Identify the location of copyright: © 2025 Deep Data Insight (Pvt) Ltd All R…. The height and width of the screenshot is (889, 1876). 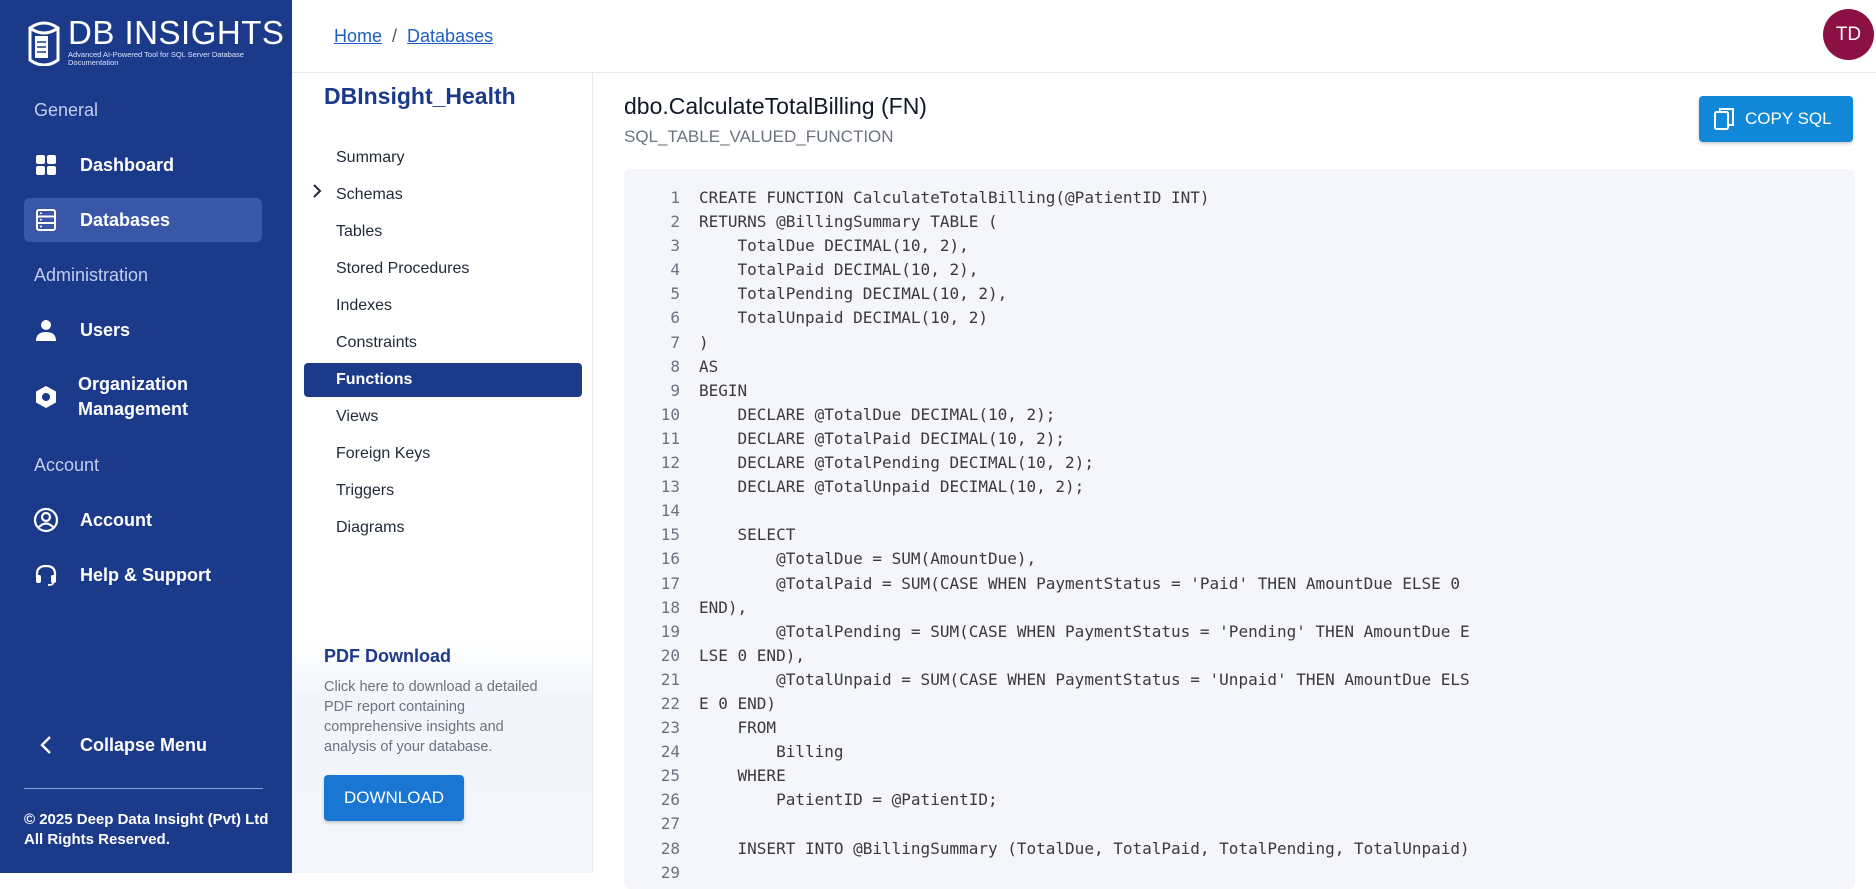
(146, 830).